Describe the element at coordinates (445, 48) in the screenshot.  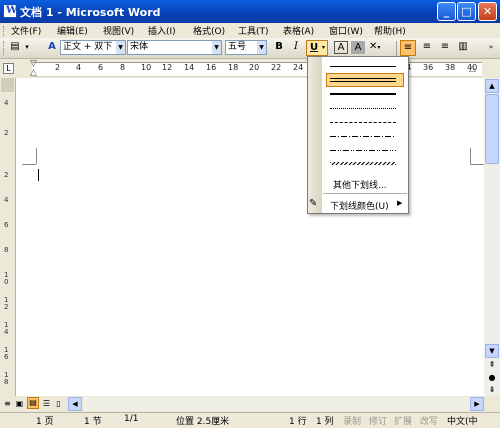
I see `align-right-button: ≡` at that location.